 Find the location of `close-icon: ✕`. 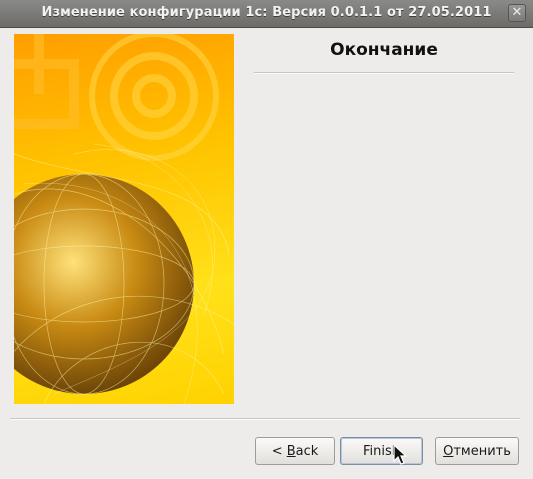

close-icon: ✕ is located at coordinates (517, 13).